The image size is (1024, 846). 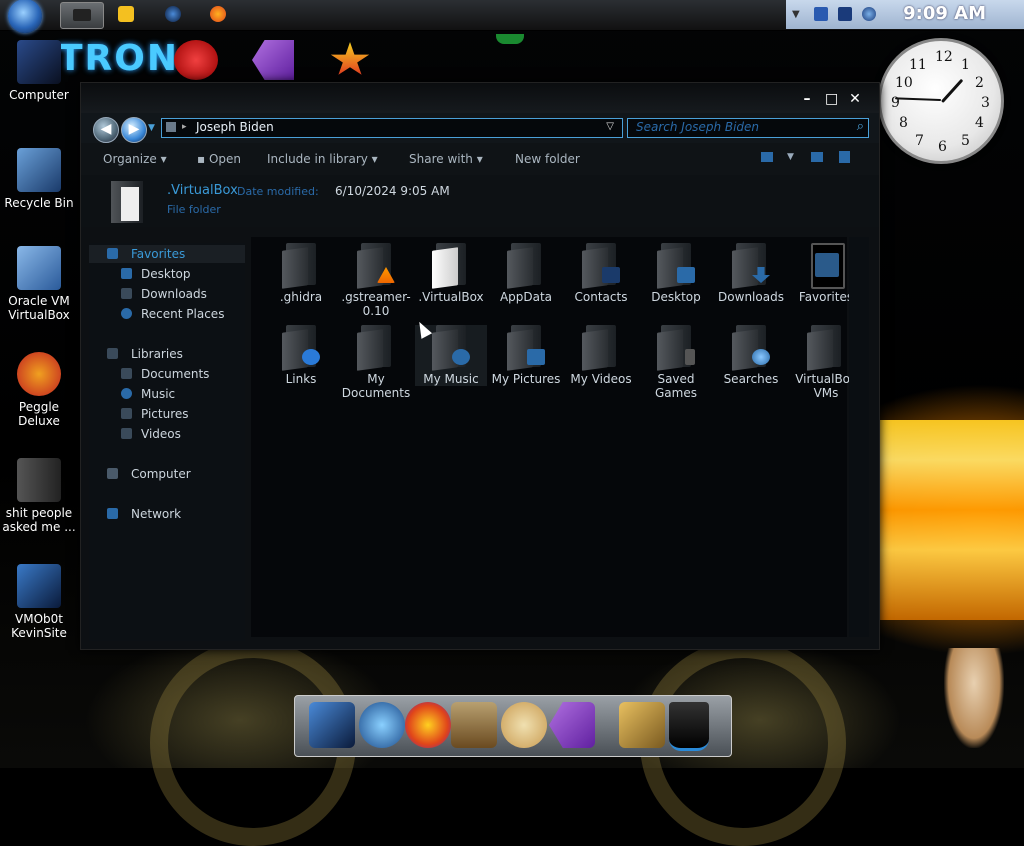 I want to click on desktop-icon-label: Peggle Deluxe, so click(x=39, y=414).